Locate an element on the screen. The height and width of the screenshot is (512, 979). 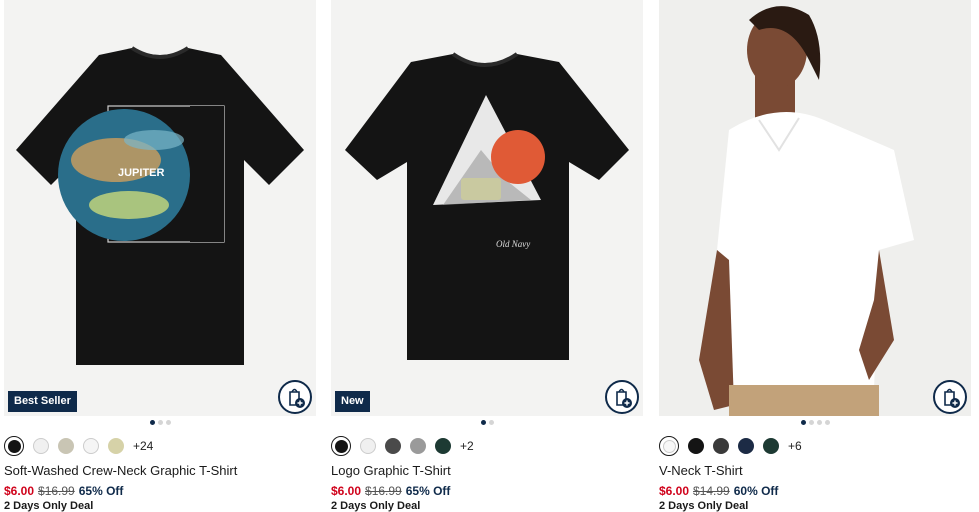
swatch-grey is located at coordinates (418, 446).